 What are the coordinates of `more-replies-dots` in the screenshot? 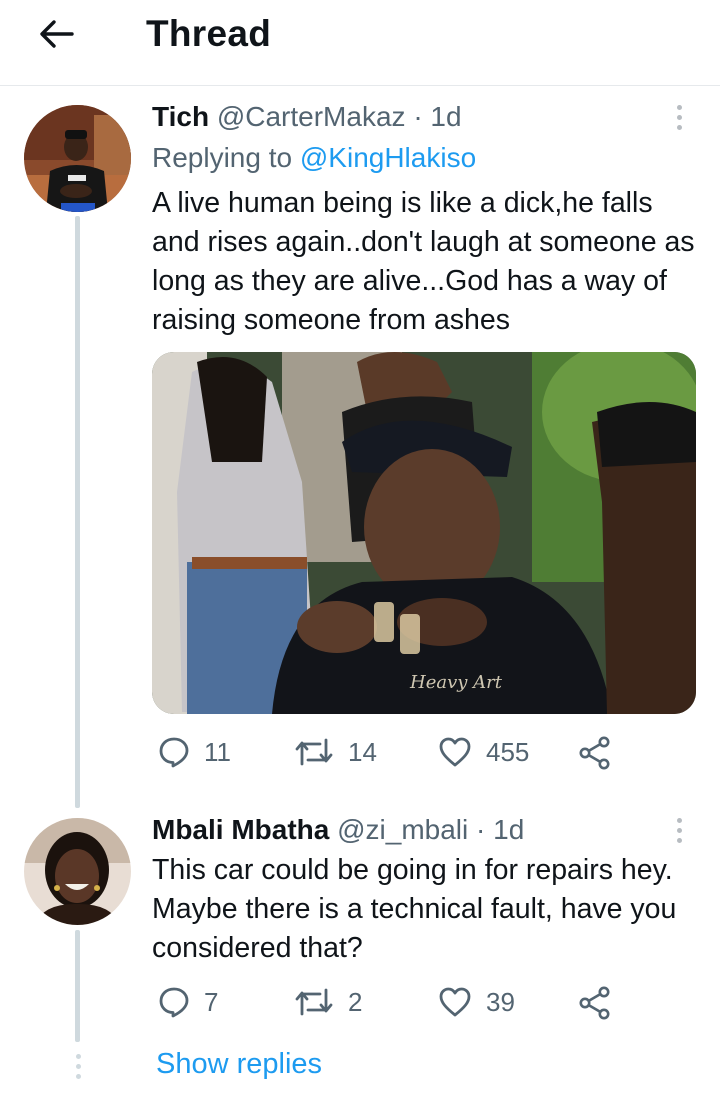 It's located at (78, 1066).